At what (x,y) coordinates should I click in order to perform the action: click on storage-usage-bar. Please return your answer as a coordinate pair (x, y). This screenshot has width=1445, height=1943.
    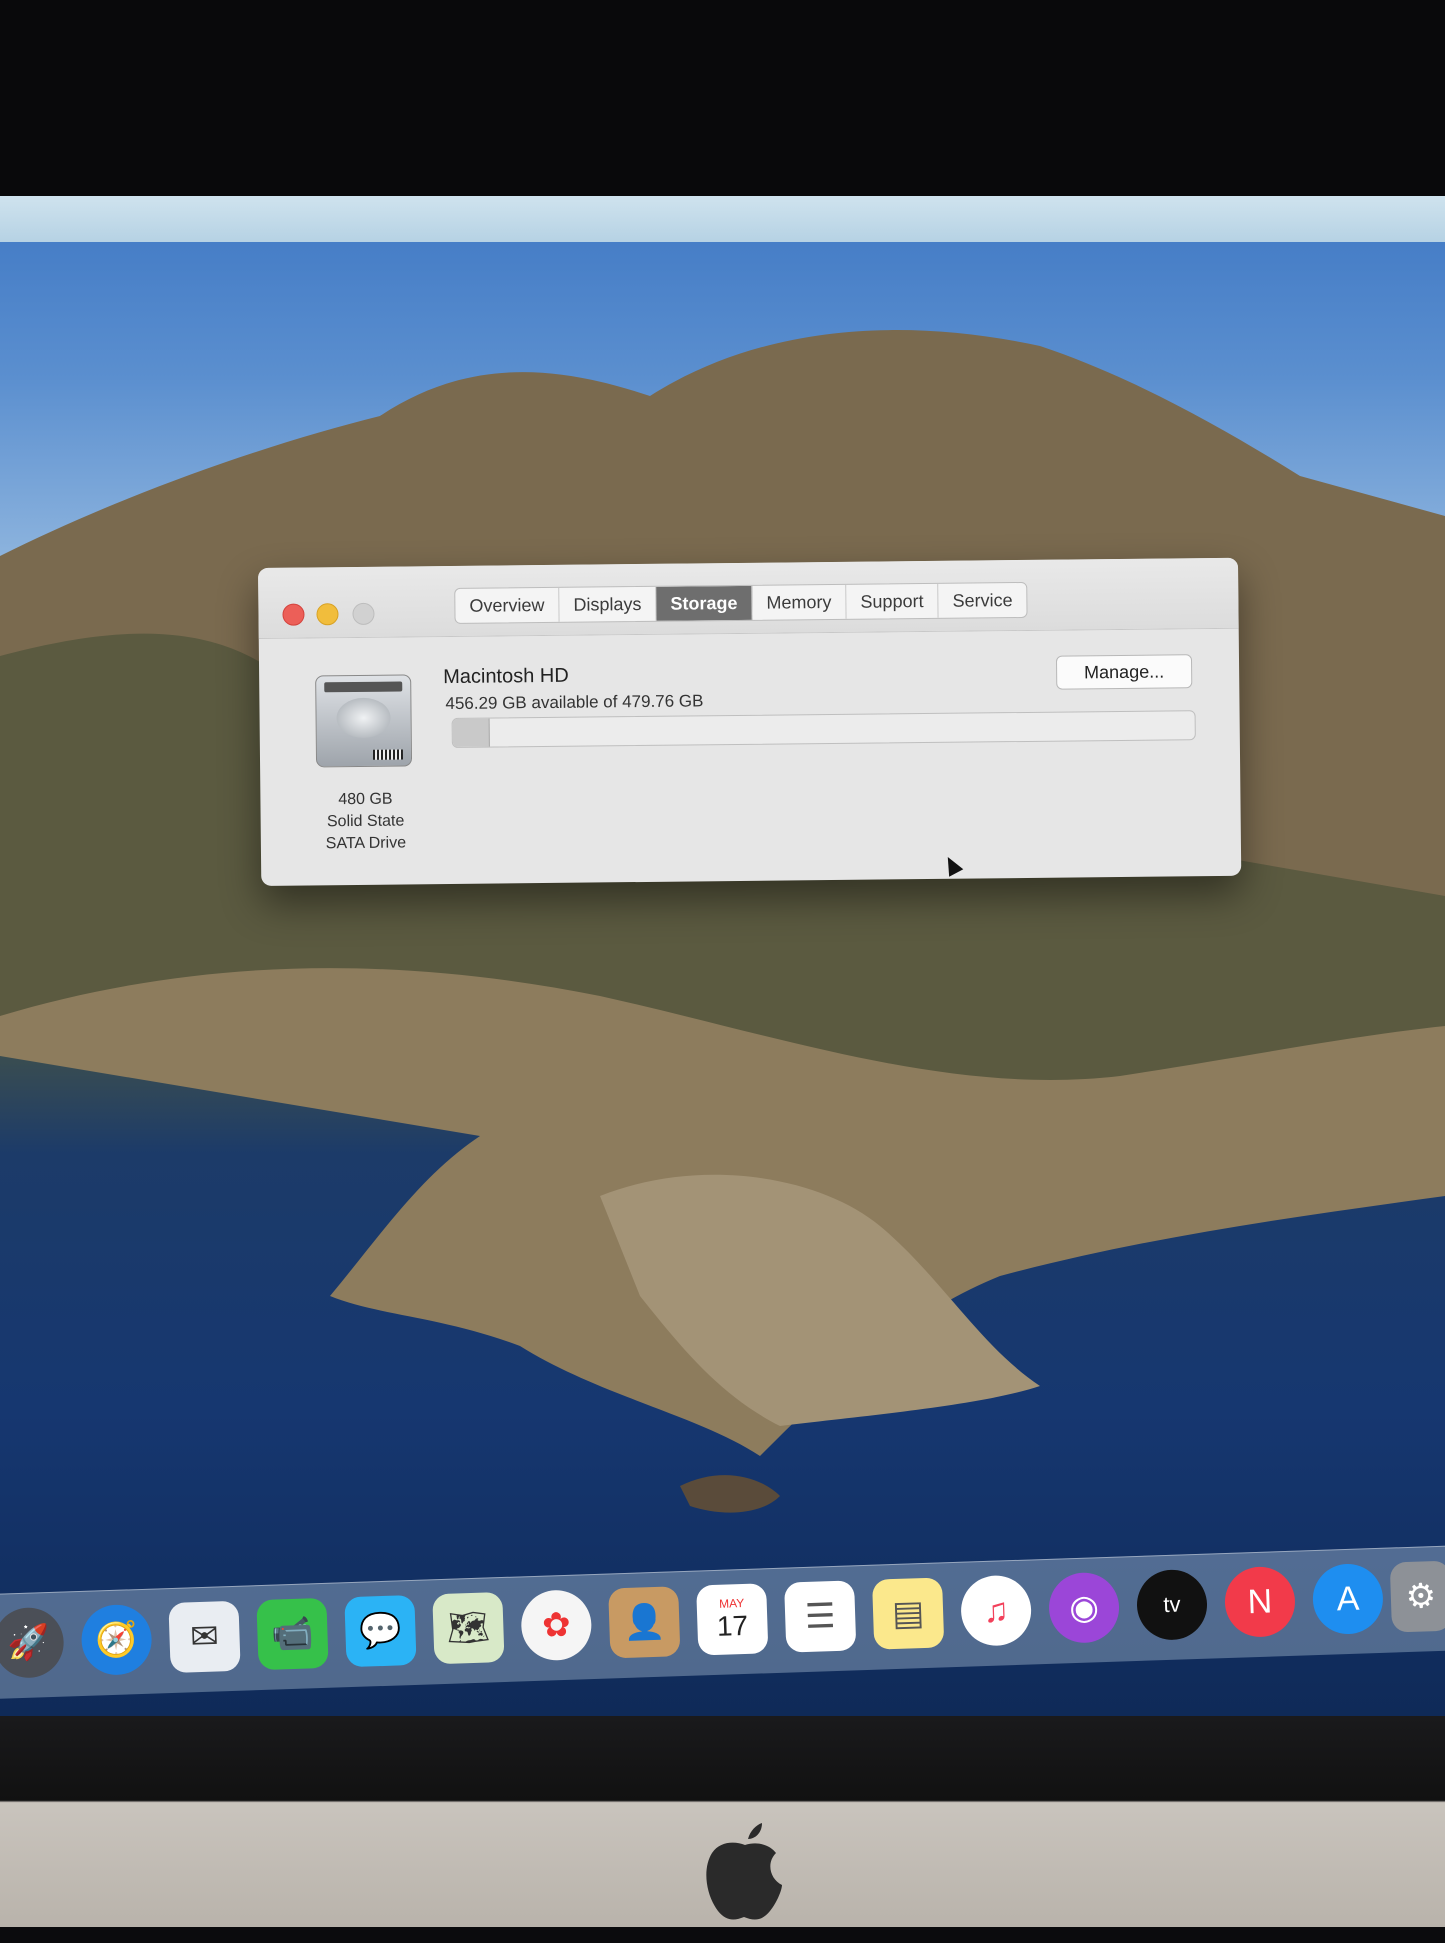
    Looking at the image, I should click on (823, 729).